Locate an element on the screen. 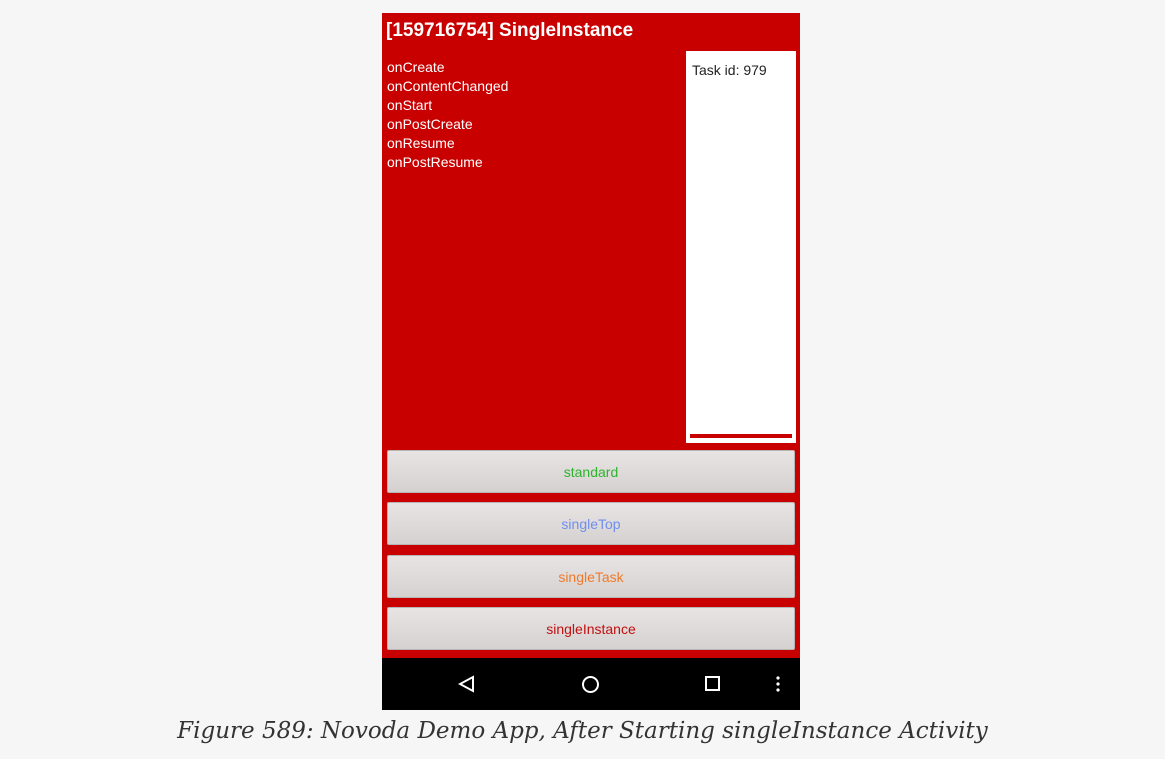 The image size is (1165, 759). single-instance-button: singleInstance is located at coordinates (591, 628).